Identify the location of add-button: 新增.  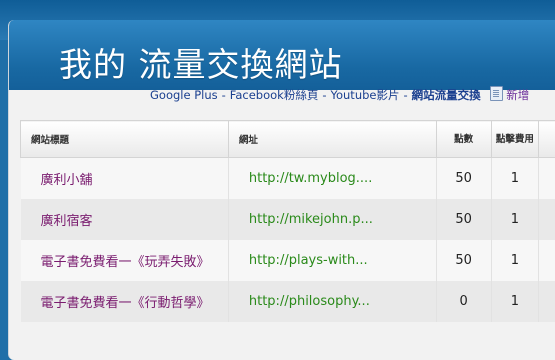
(509, 94).